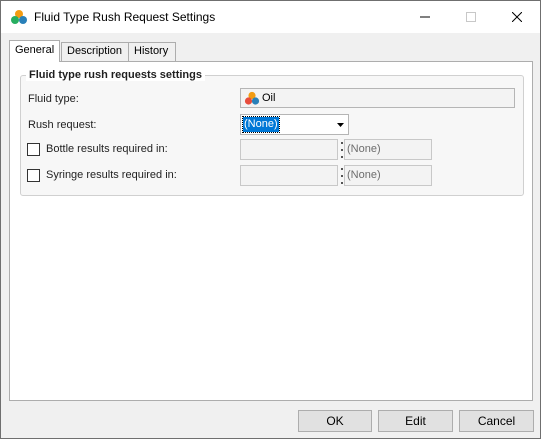 Image resolution: width=541 pixels, height=439 pixels. What do you see at coordinates (62, 125) in the screenshot?
I see `rush-request-label: Rush request:` at bounding box center [62, 125].